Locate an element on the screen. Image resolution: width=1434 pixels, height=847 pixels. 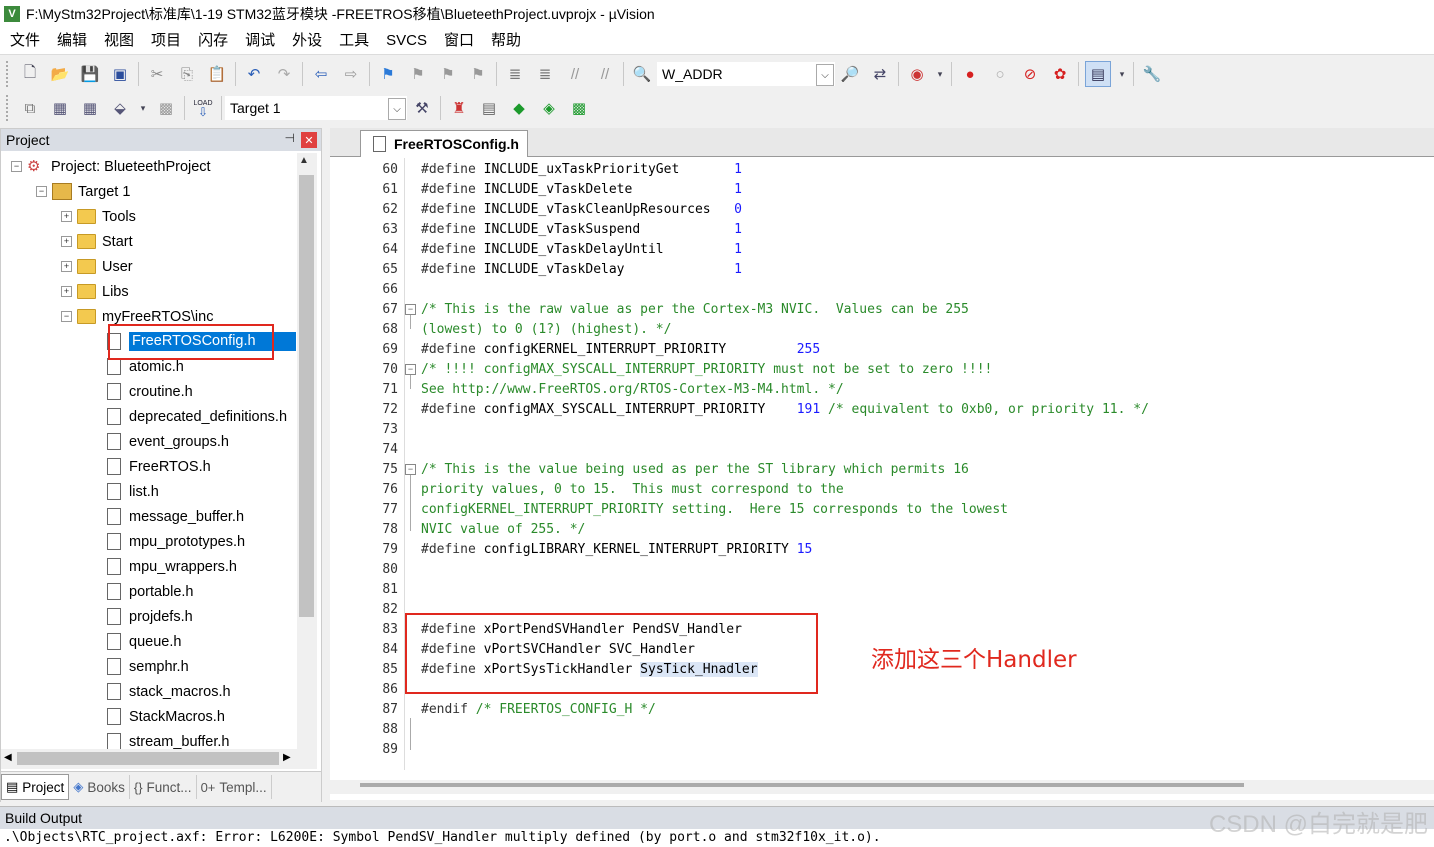
tree-file-item: list.h is located at coordinates (133, 491).